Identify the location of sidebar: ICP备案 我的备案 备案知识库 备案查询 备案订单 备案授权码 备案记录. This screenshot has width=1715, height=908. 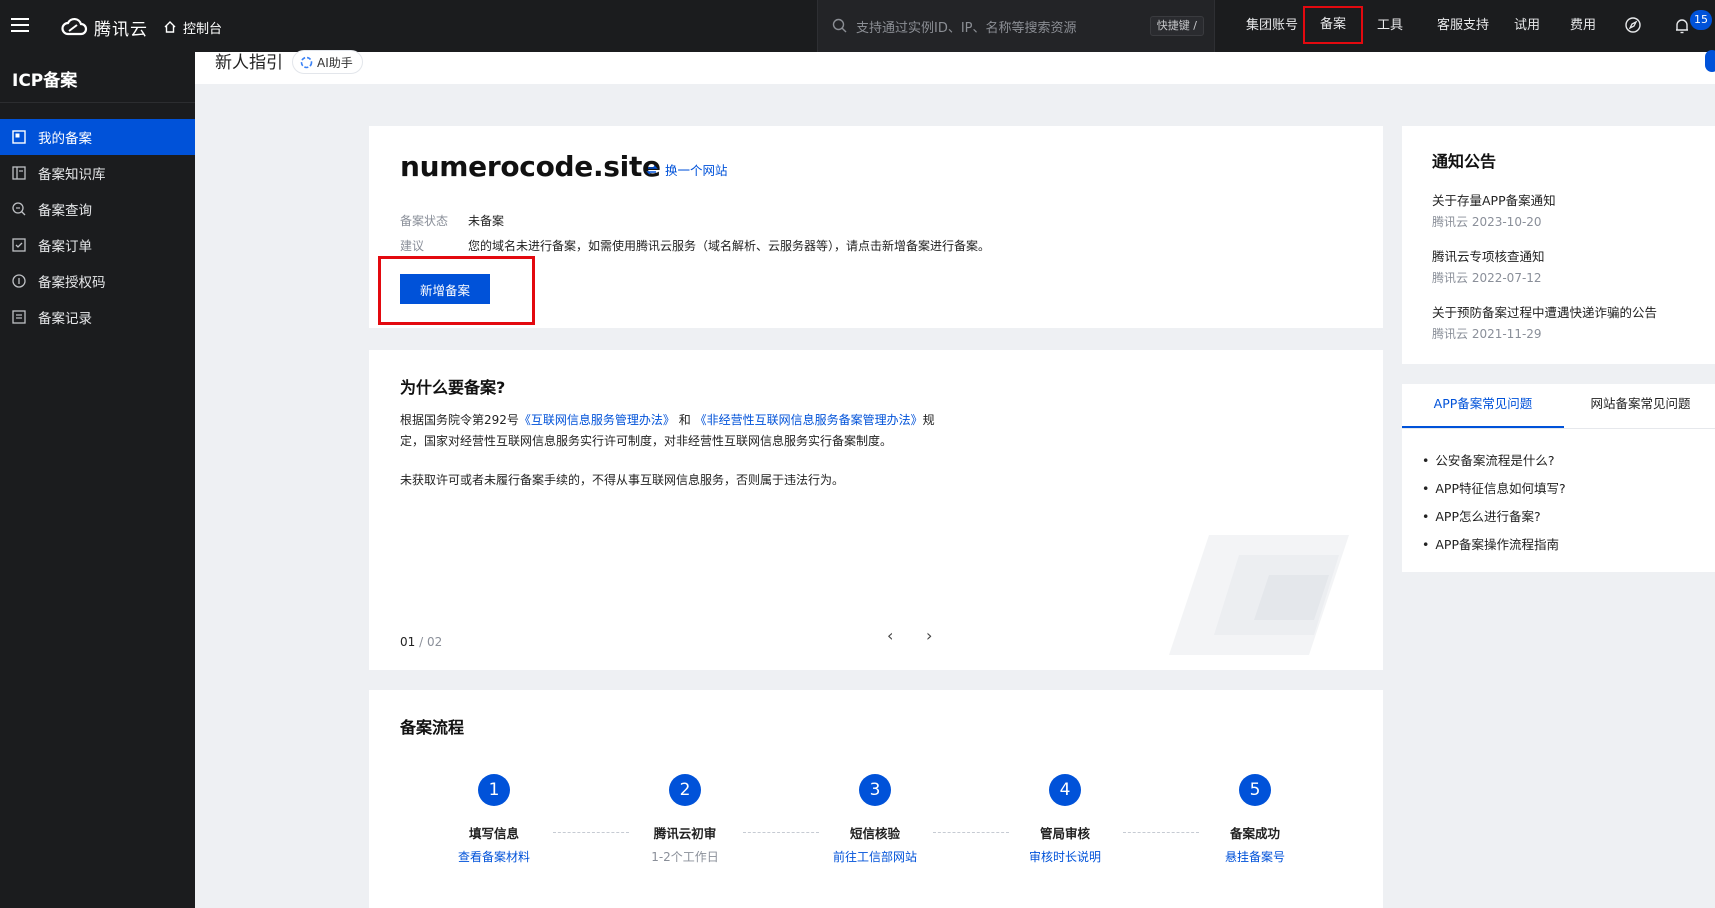
(97, 480).